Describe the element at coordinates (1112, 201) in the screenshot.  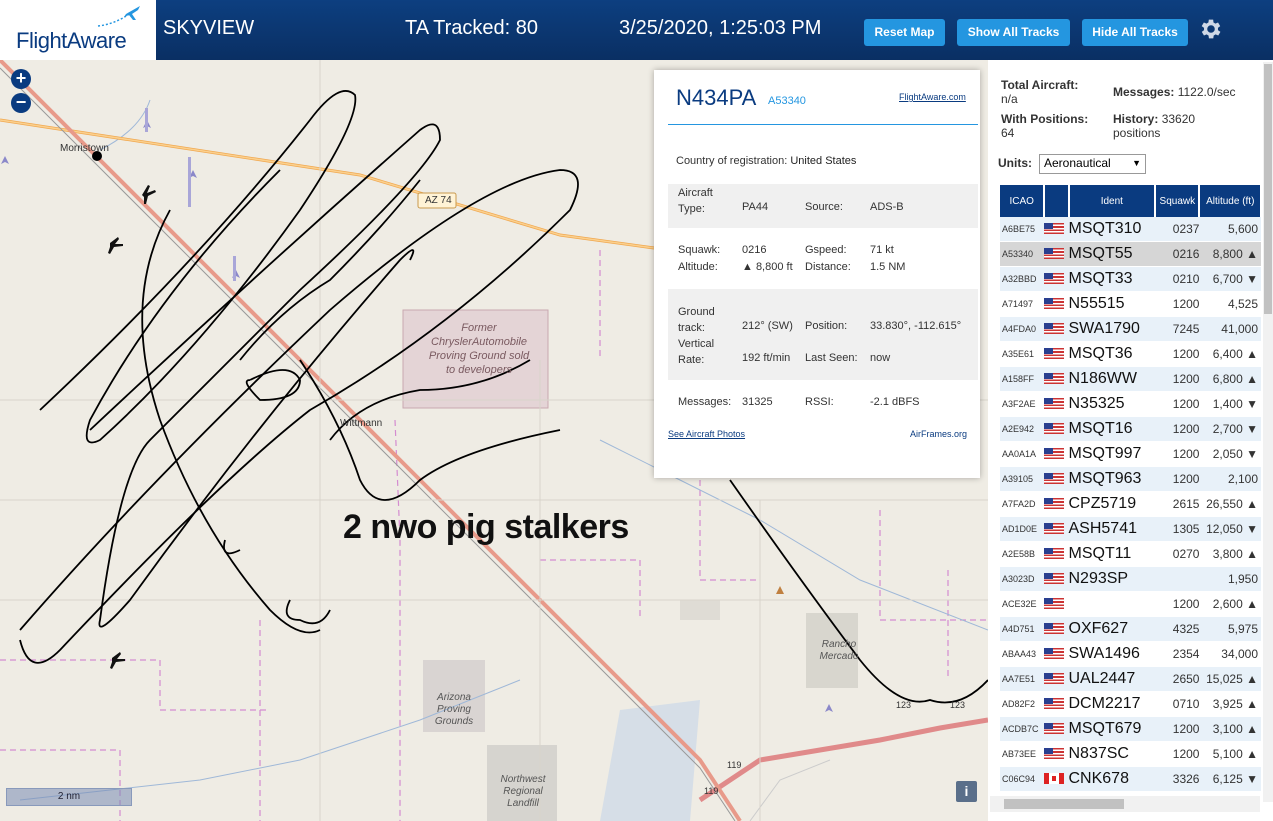
I see `column-ident: Ident` at that location.